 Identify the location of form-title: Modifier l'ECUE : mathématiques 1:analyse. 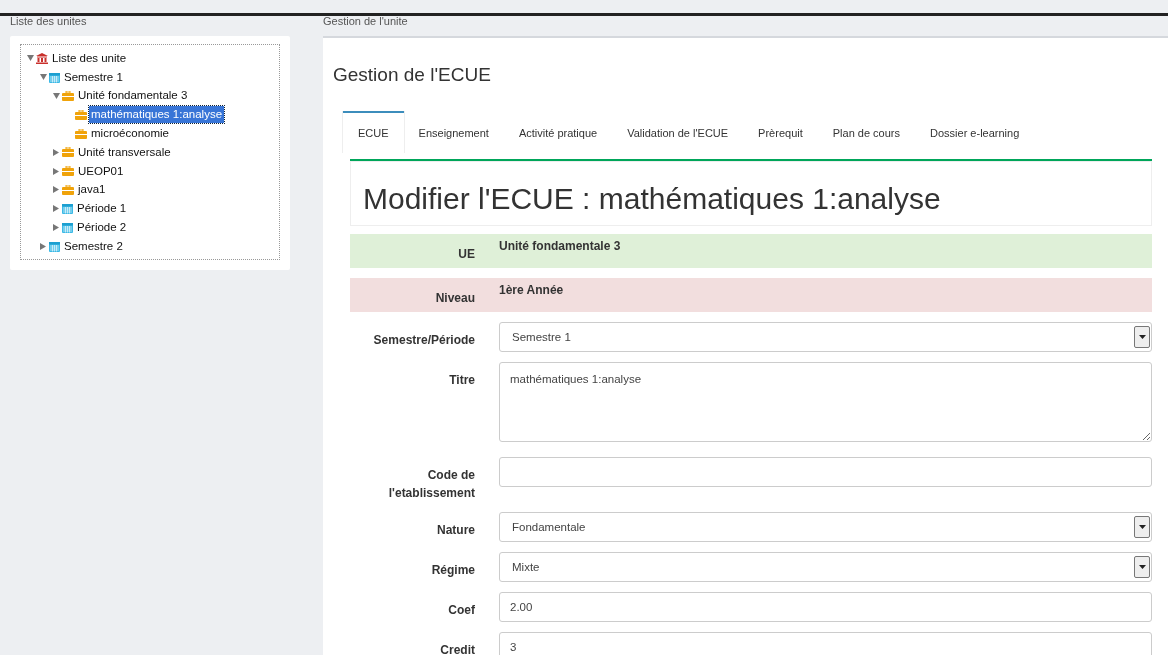
(751, 194).